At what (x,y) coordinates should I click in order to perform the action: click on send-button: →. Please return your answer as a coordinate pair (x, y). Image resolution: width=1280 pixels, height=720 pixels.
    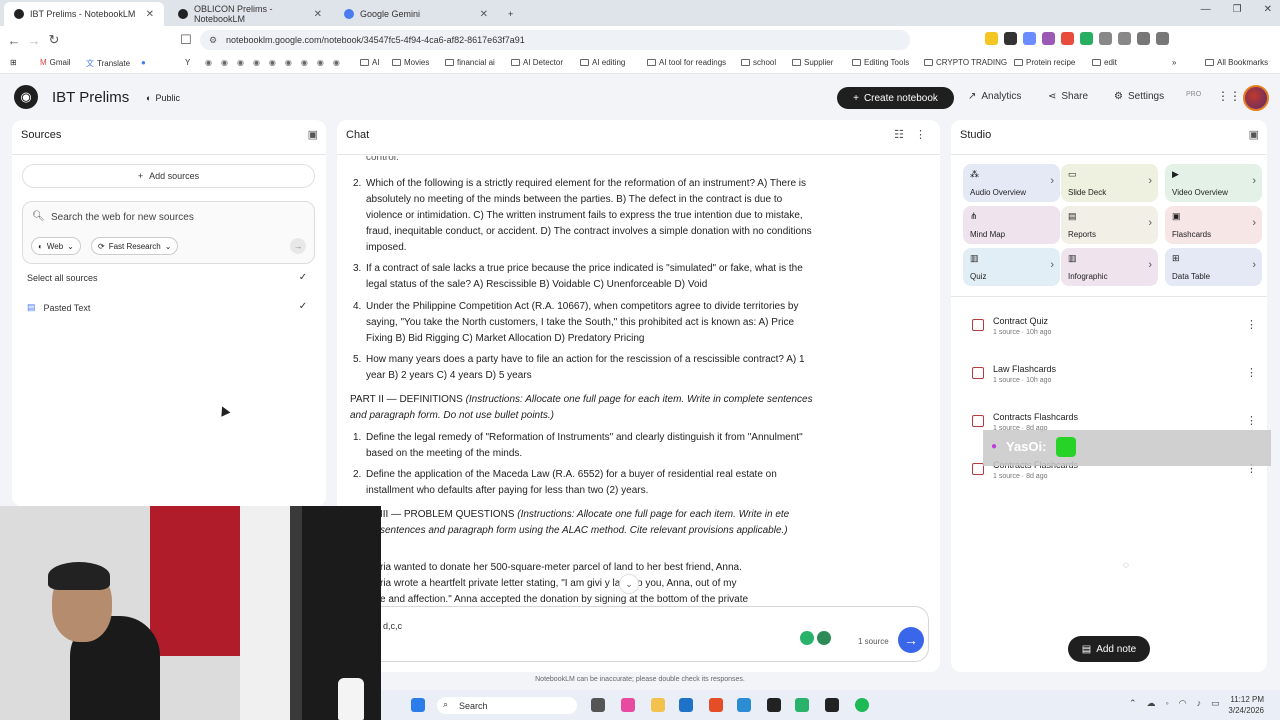
    Looking at the image, I should click on (911, 640).